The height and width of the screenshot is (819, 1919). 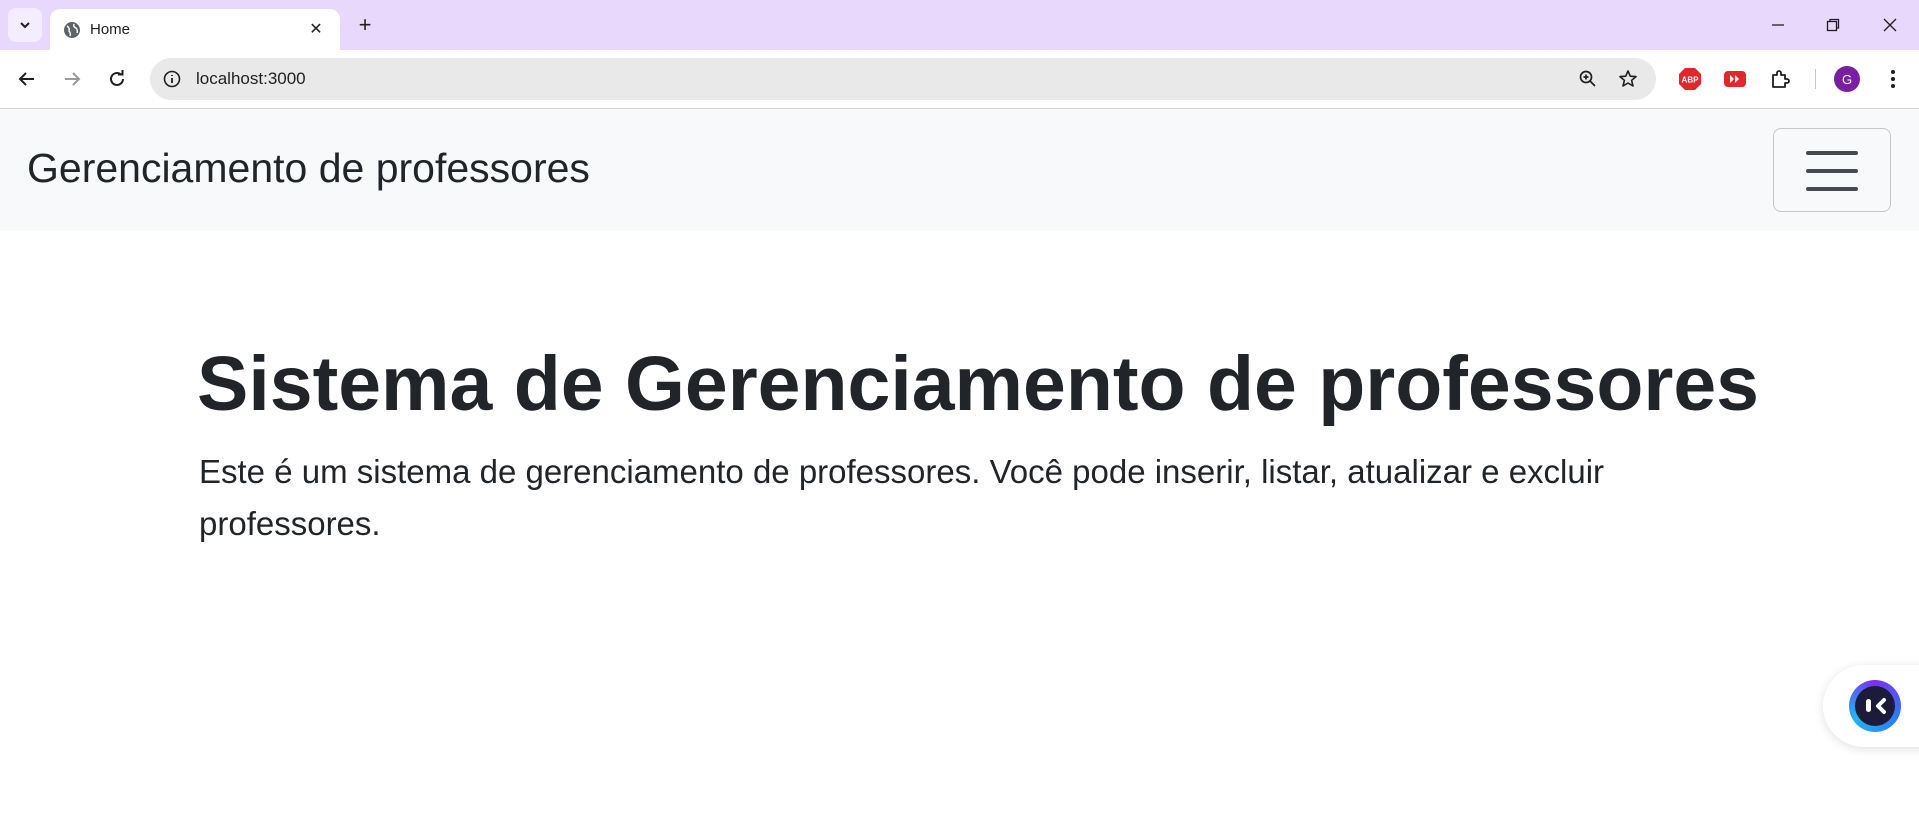 What do you see at coordinates (251, 79) in the screenshot?
I see `url-text: localhost:3000` at bounding box center [251, 79].